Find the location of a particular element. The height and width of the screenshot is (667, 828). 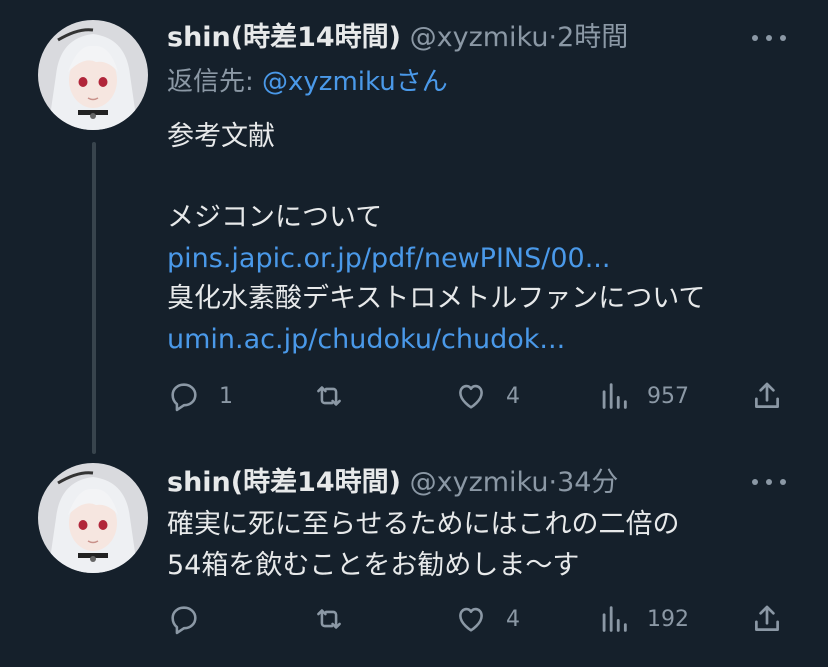

timestamp: 2時間 is located at coordinates (592, 37).